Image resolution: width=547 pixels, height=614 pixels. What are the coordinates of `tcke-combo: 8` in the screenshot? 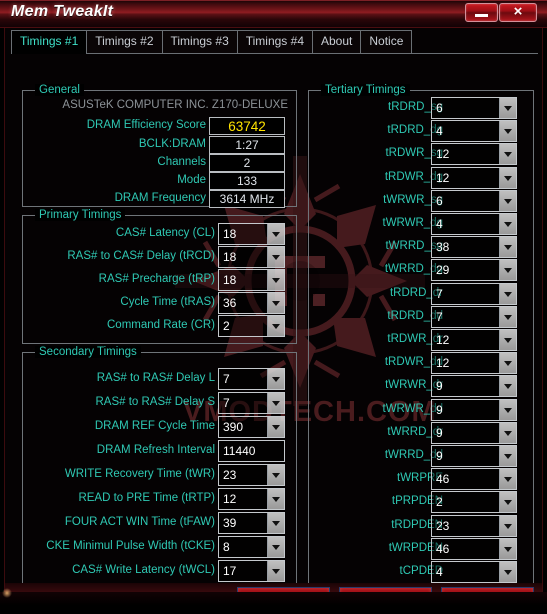 It's located at (251, 547).